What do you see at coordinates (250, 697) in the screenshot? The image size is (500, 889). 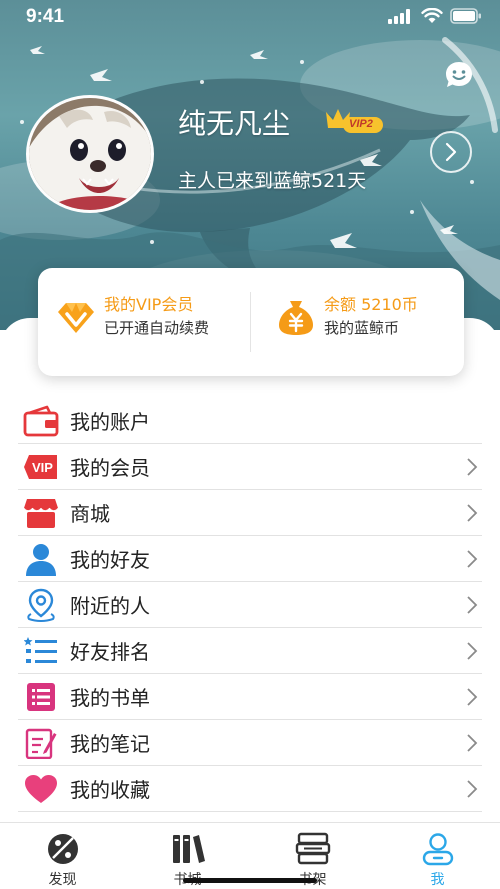 I see `menu-item-booklist: 我的书单` at bounding box center [250, 697].